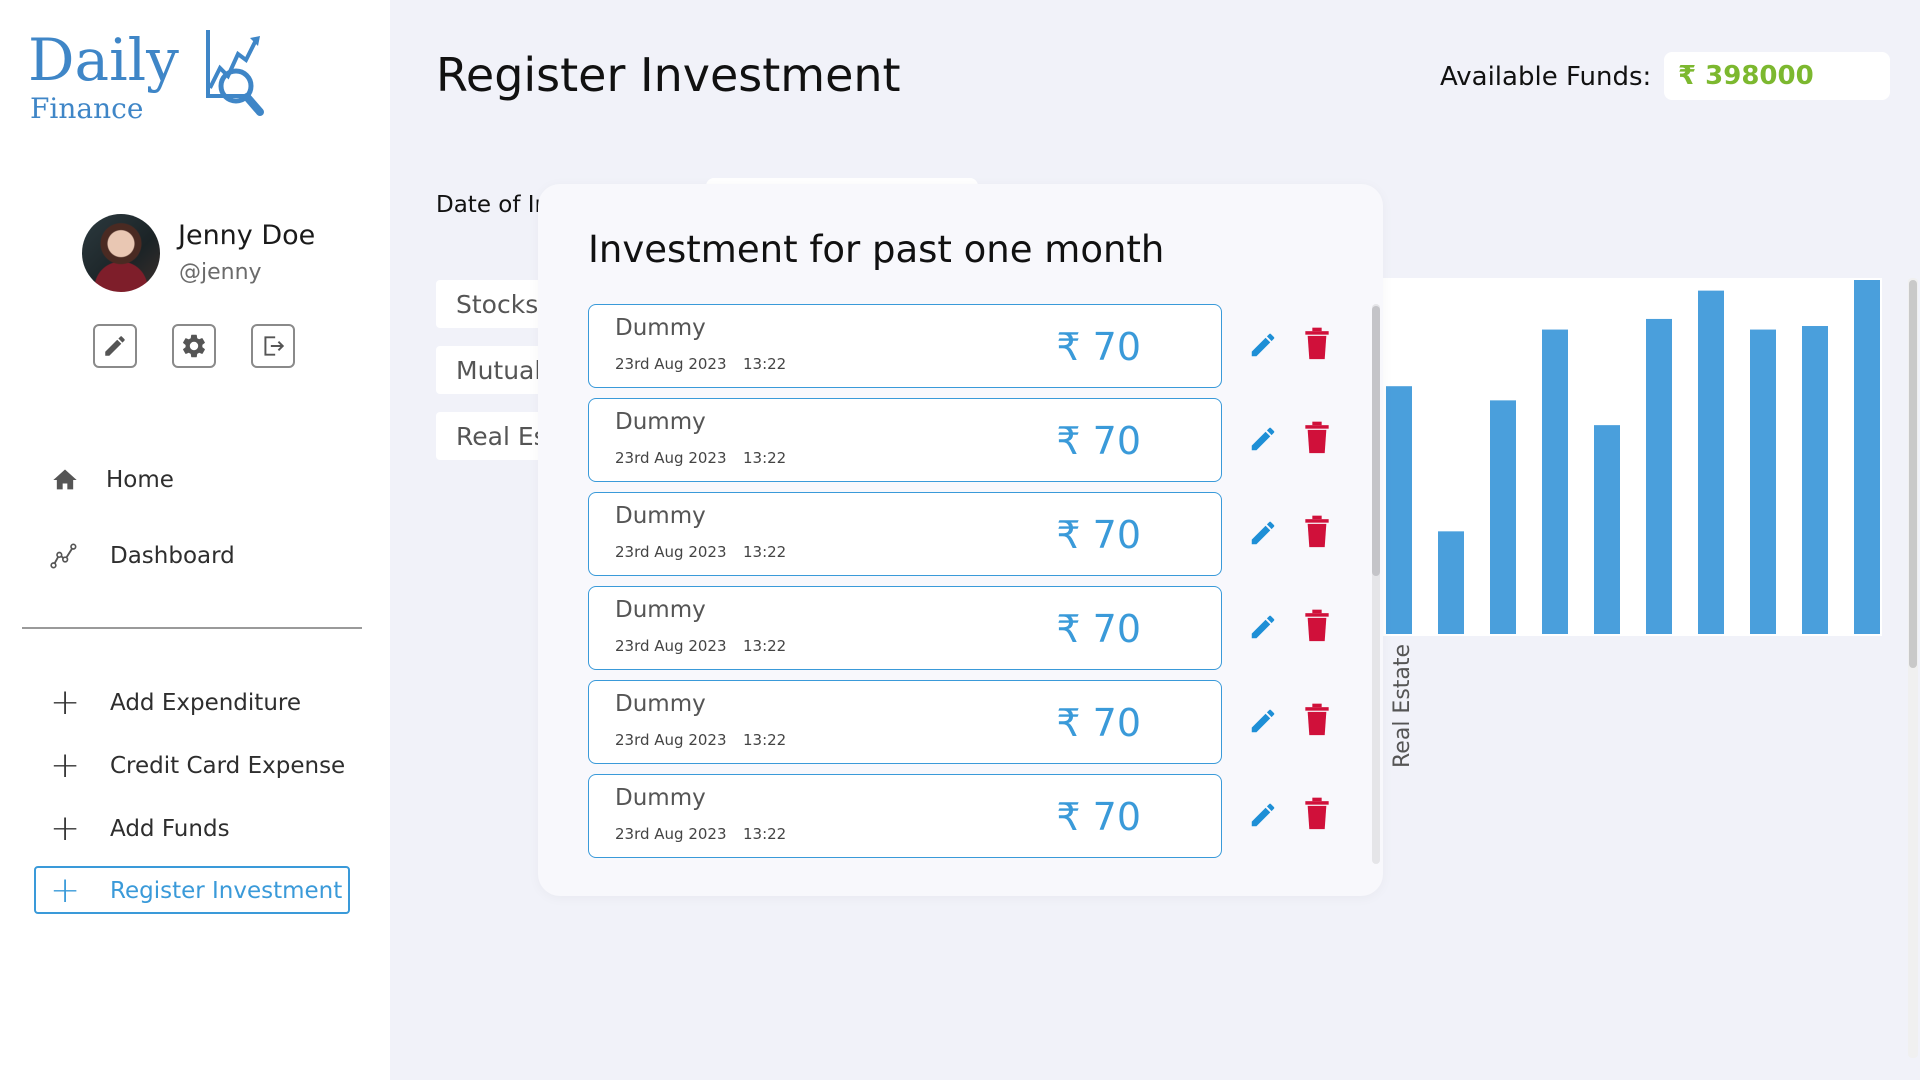 The image size is (1920, 1080). I want to click on page-title: Register Investment, so click(668, 75).